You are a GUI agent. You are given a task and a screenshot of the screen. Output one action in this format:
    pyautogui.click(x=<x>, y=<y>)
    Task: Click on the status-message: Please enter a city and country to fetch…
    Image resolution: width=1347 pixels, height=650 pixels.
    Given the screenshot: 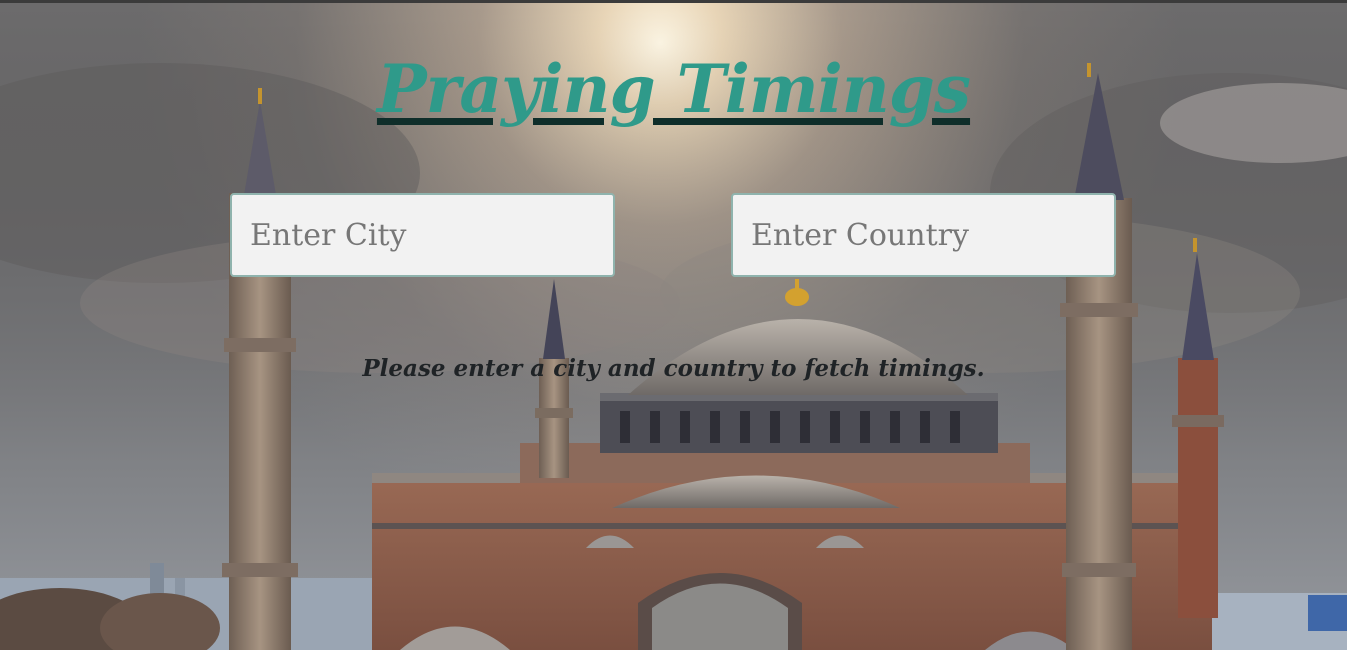 What is the action you would take?
    pyautogui.click(x=673, y=368)
    